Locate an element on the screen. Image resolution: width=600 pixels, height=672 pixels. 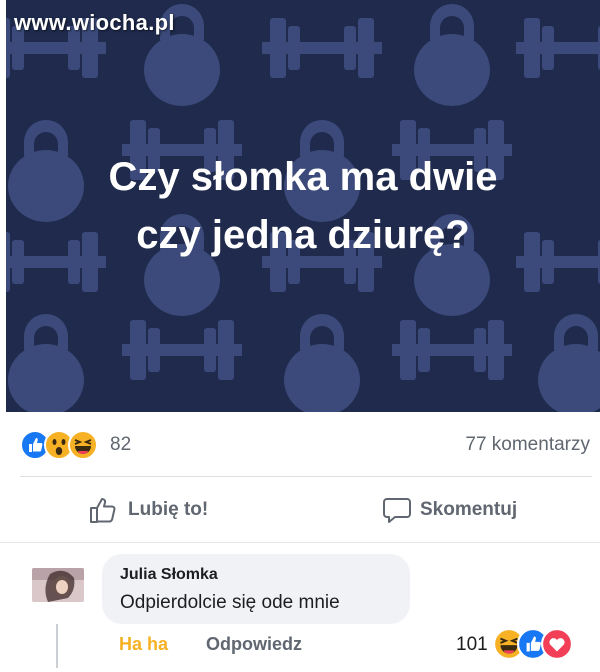
comment-button-label: Skomentuj is located at coordinates (469, 509).